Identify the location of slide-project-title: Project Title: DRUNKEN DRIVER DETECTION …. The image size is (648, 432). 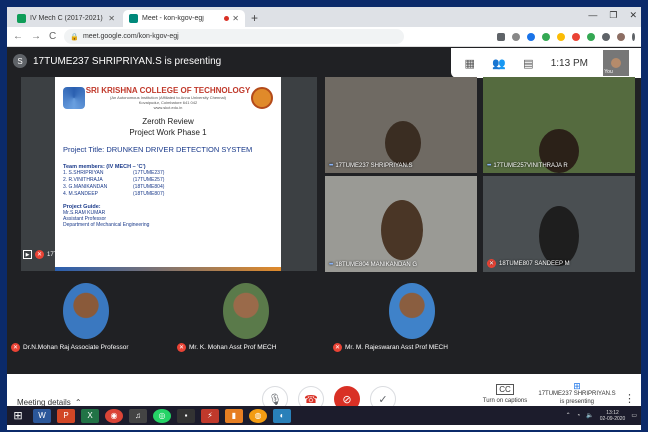
(158, 149).